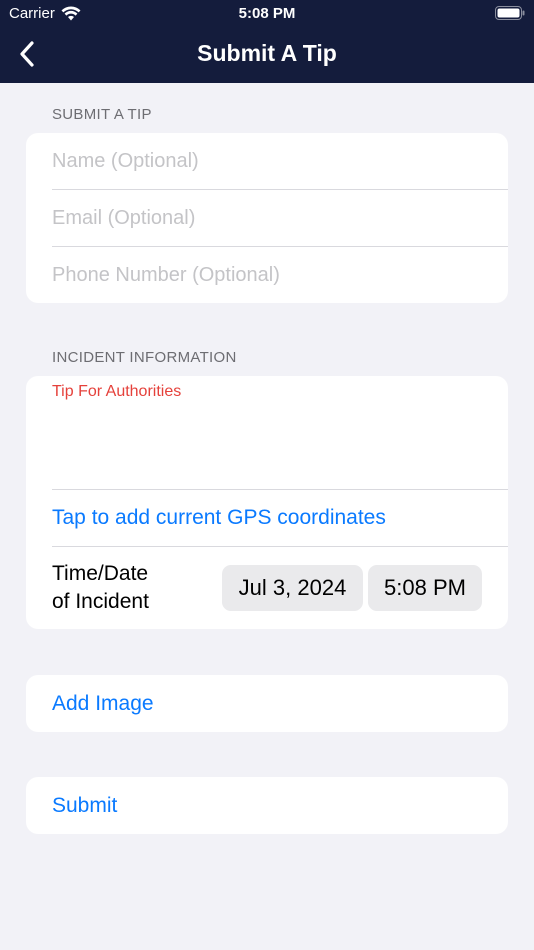 The height and width of the screenshot is (950, 534). Describe the element at coordinates (262, 218) in the screenshot. I see `email-input` at that location.